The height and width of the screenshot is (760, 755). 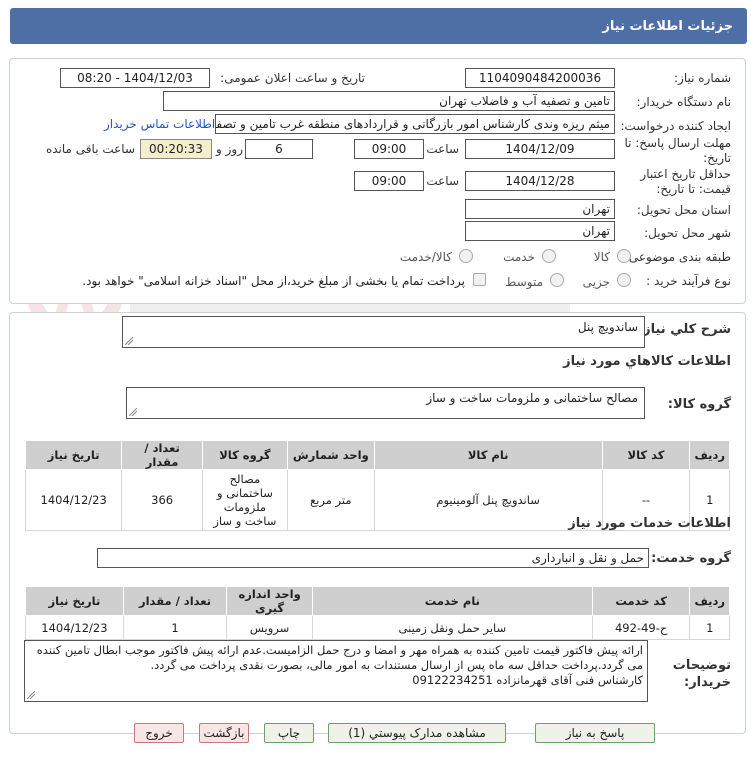 I want to click on buyer-org-label: نام دستگاه خریدار:, so click(x=684, y=102).